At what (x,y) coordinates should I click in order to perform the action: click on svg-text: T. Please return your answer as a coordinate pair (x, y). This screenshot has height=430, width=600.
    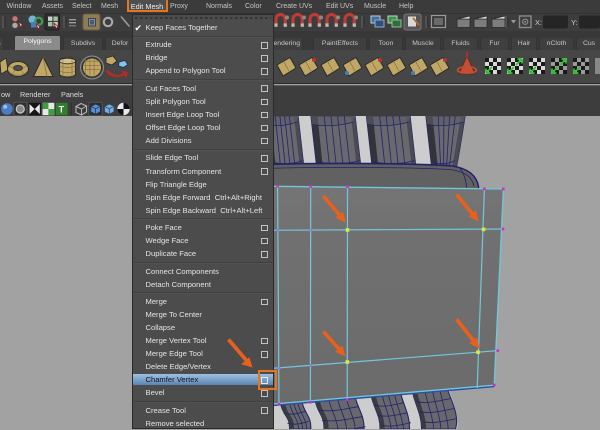
    Looking at the image, I should click on (62, 110).